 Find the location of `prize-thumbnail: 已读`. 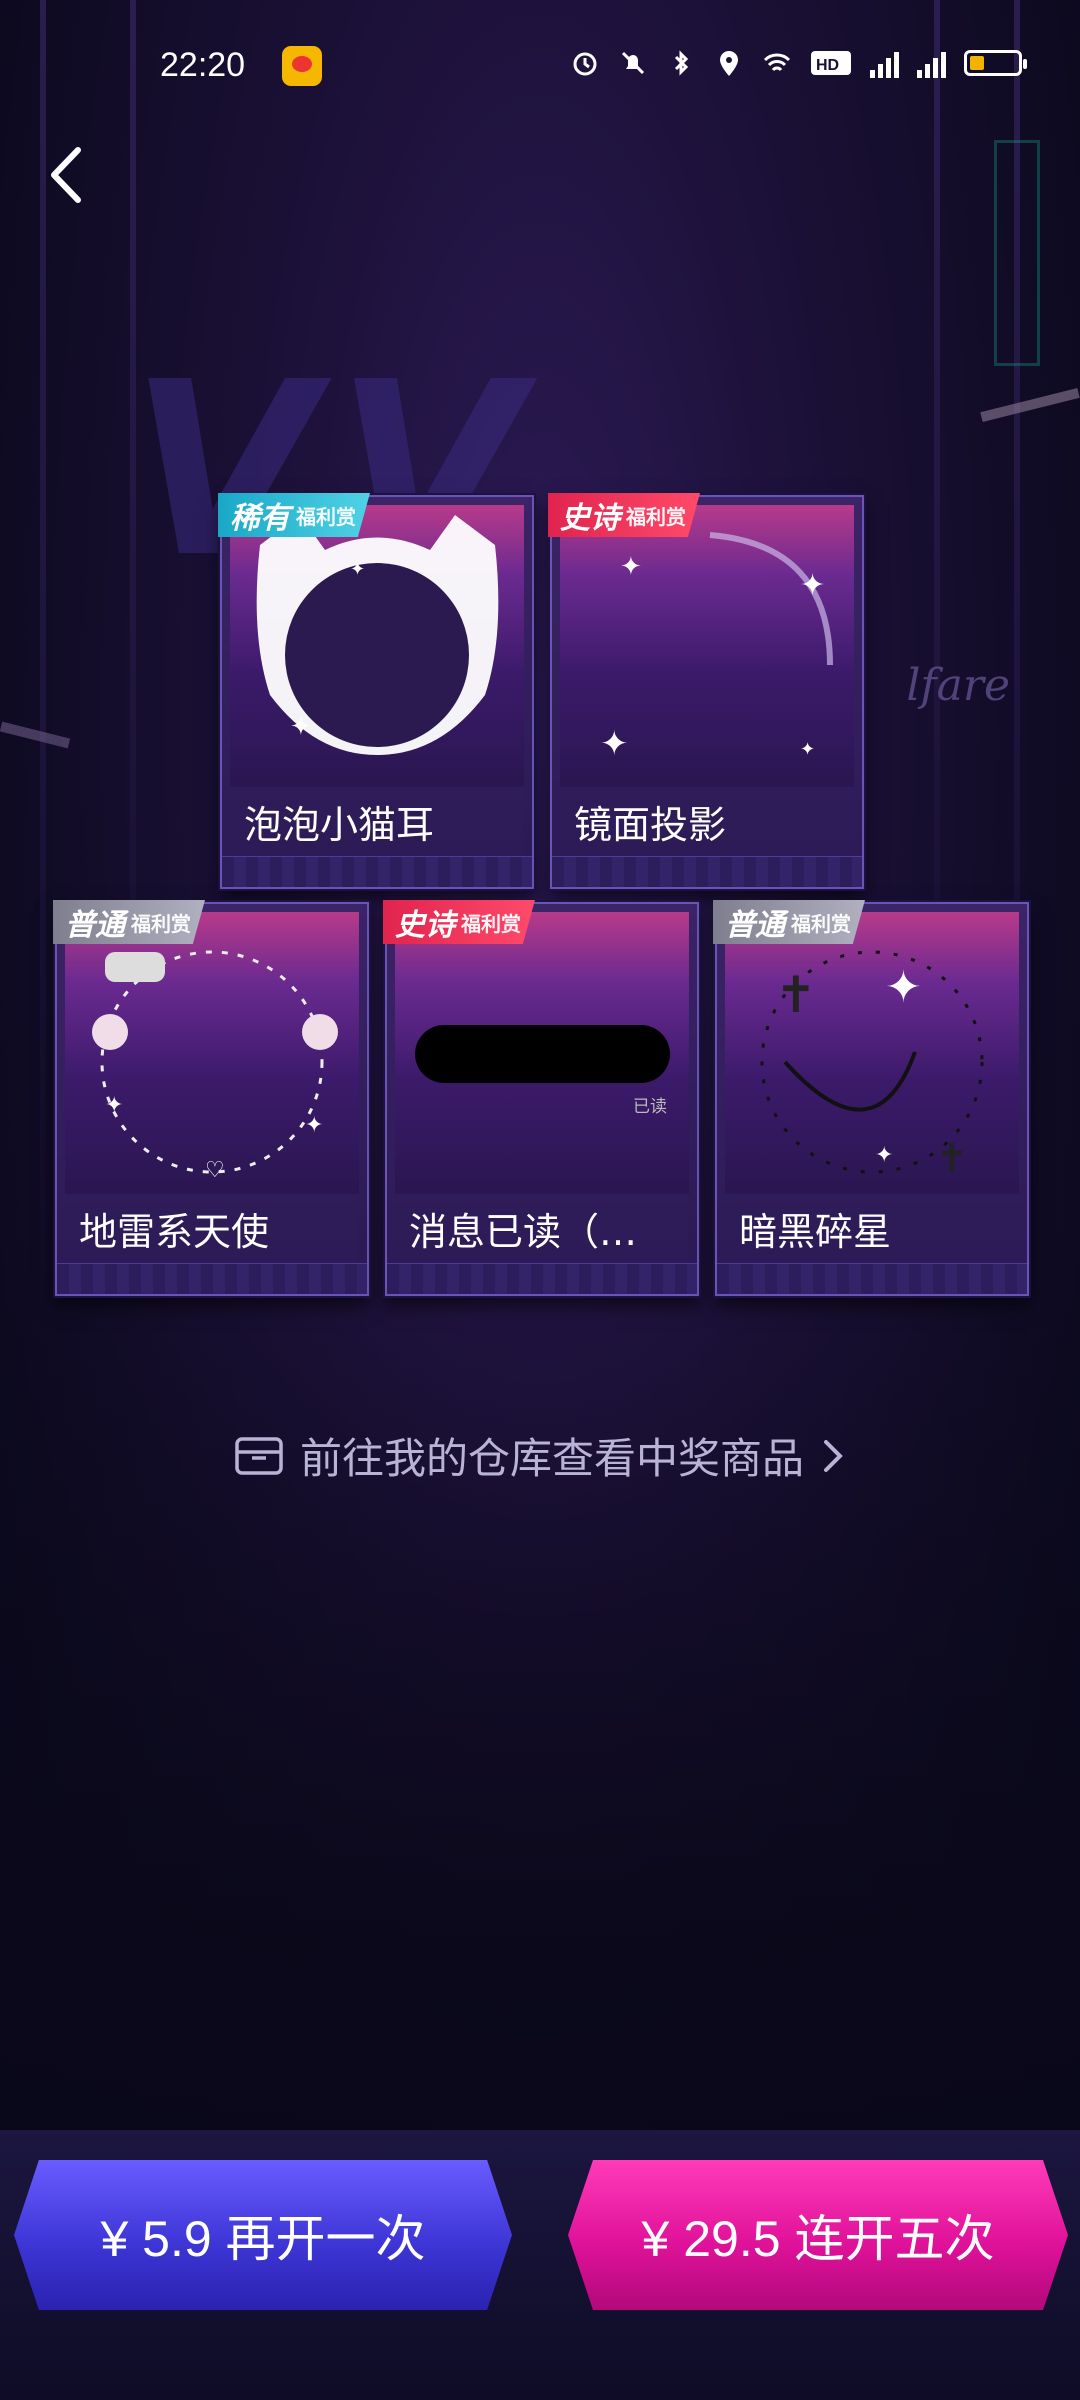

prize-thumbnail: 已读 is located at coordinates (542, 1053).